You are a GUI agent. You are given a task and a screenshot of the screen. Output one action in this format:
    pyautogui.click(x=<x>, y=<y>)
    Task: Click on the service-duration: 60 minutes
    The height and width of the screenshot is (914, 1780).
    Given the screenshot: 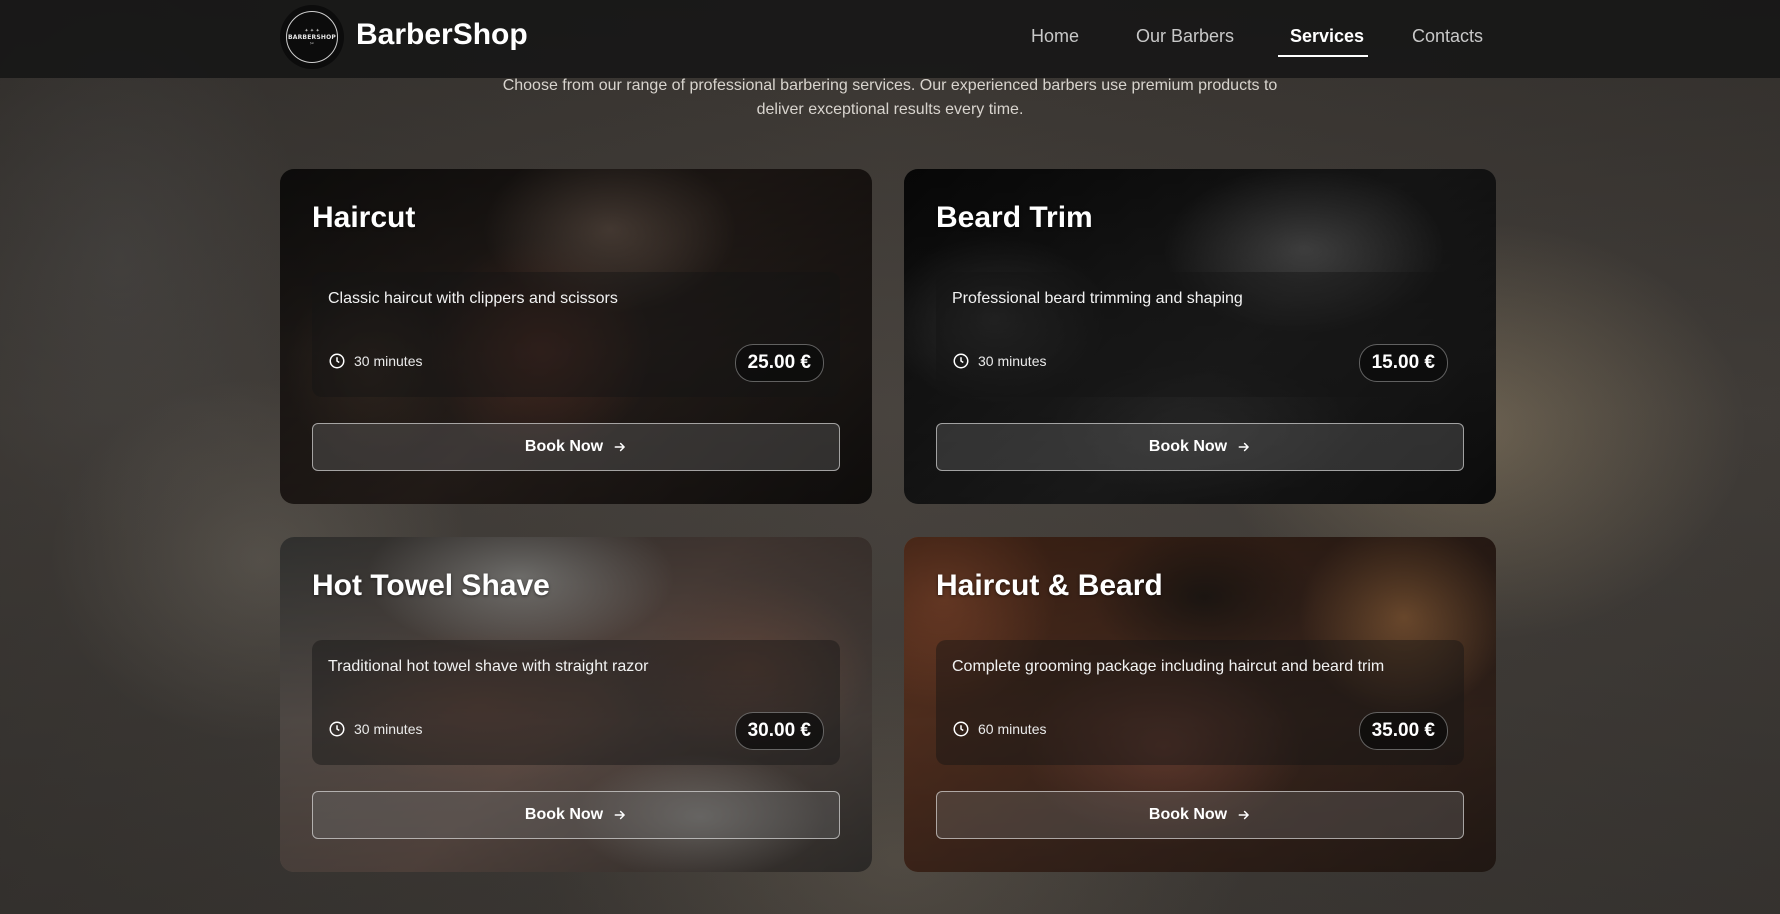 What is the action you would take?
    pyautogui.click(x=999, y=729)
    